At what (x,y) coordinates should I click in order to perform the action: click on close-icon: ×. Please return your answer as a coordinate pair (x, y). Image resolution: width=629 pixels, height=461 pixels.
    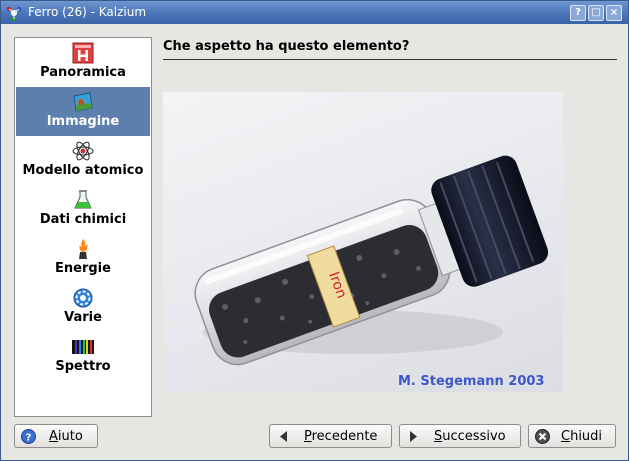
    Looking at the image, I should click on (614, 12).